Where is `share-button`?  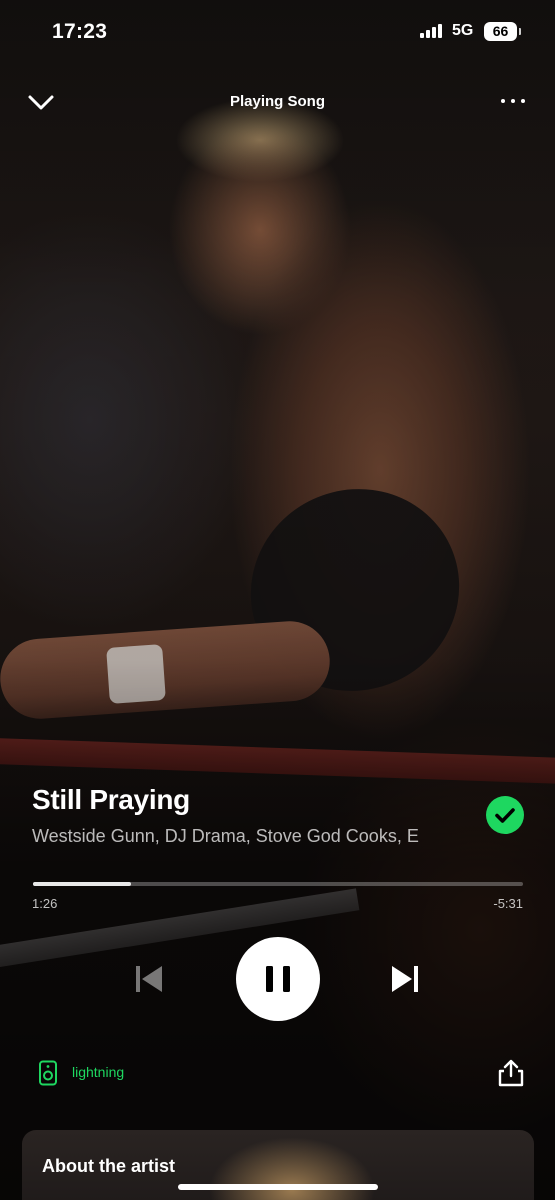 share-button is located at coordinates (511, 1073).